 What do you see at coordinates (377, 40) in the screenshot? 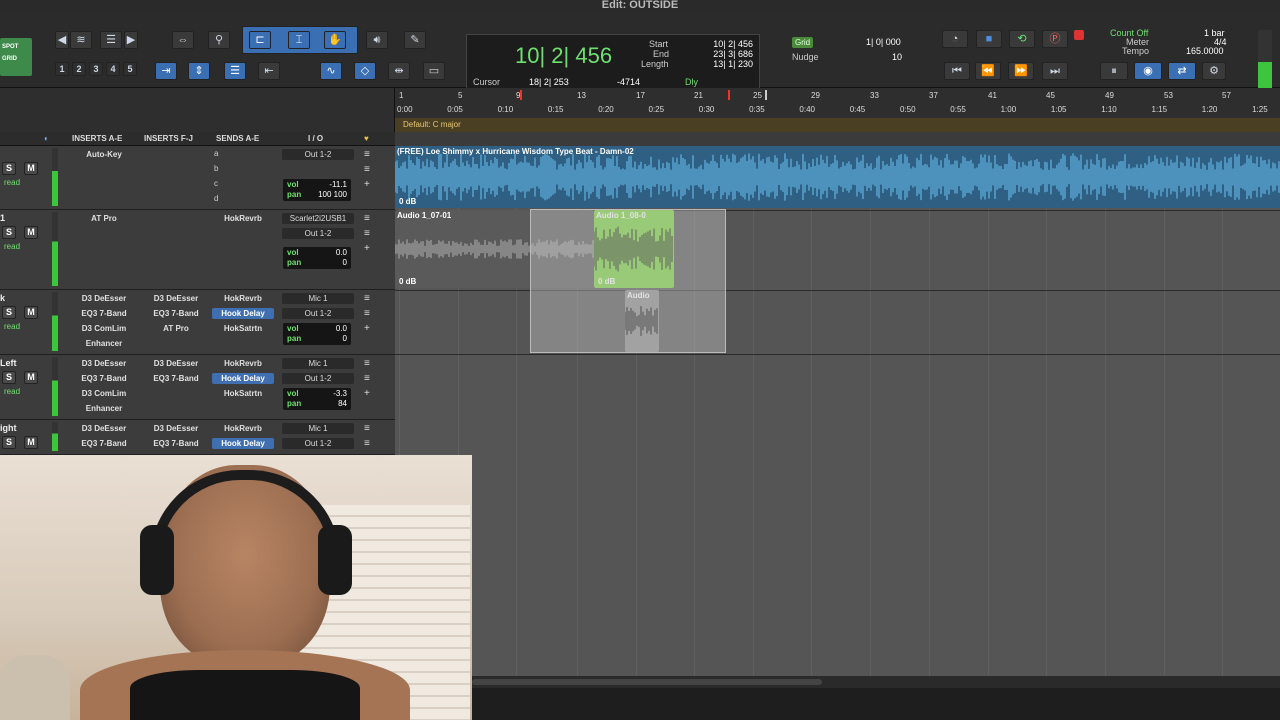
I see `speaker-icon: 🔊︎` at bounding box center [377, 40].